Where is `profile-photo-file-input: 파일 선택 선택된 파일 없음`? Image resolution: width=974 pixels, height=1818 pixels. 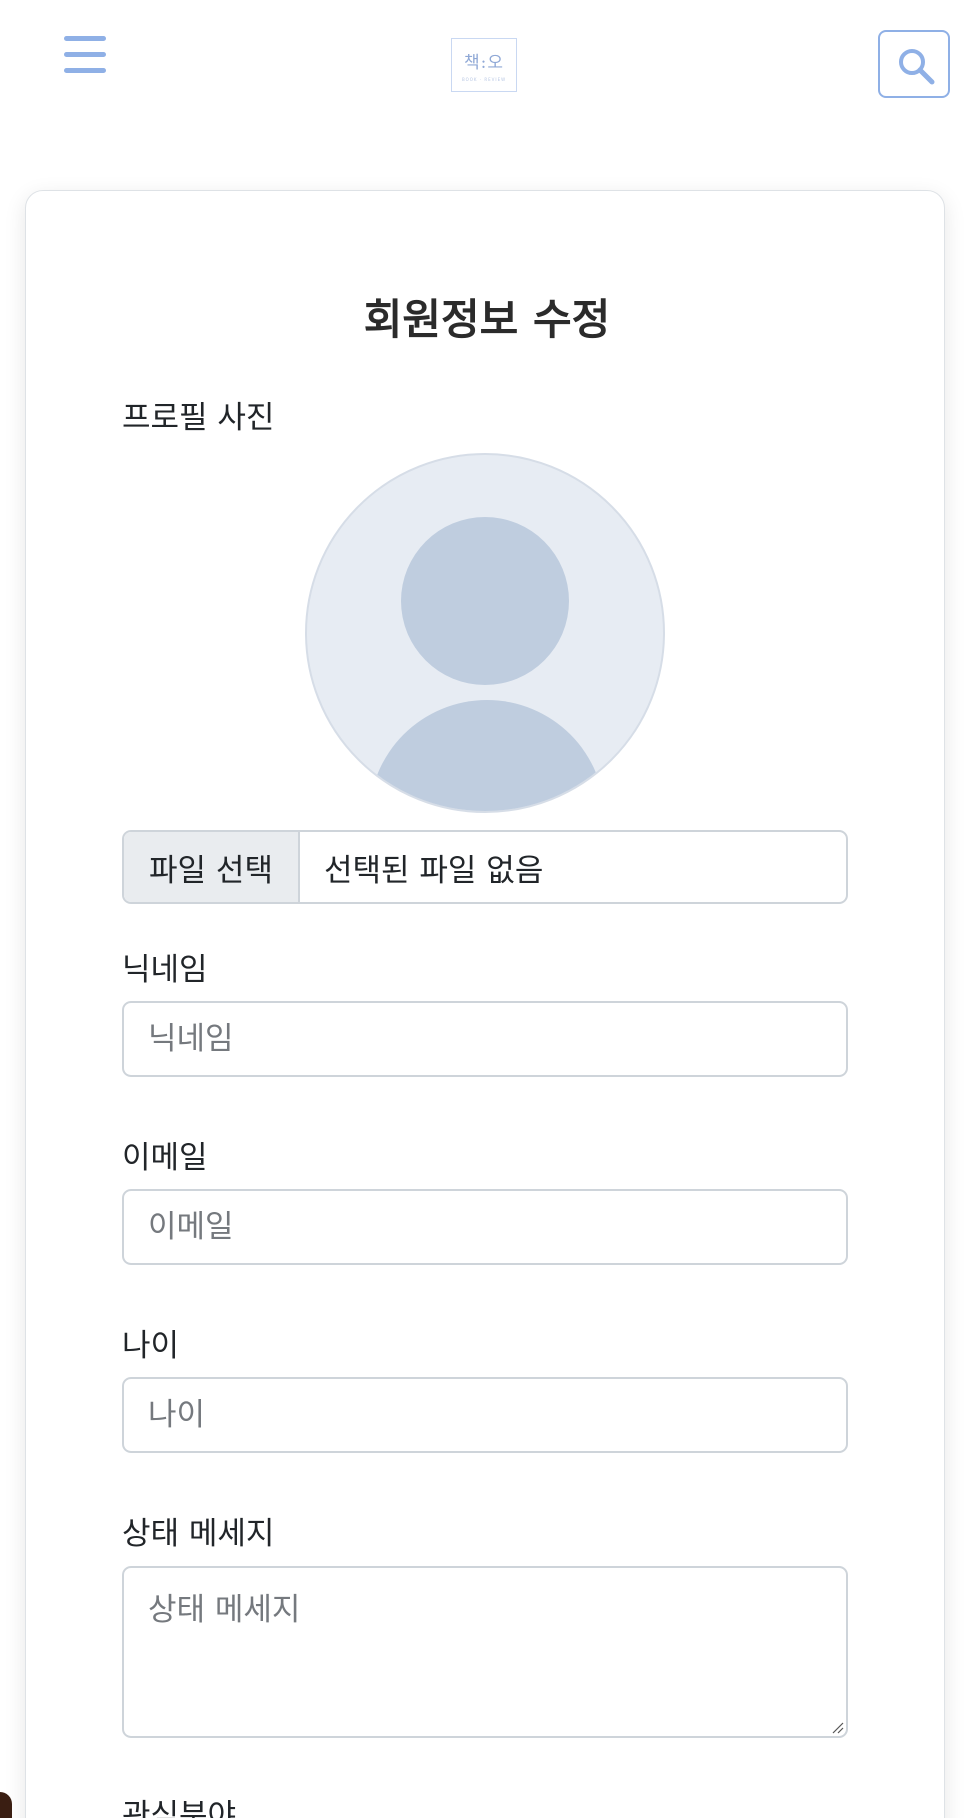
profile-photo-file-input: 파일 선택 선택된 파일 없음 is located at coordinates (485, 867).